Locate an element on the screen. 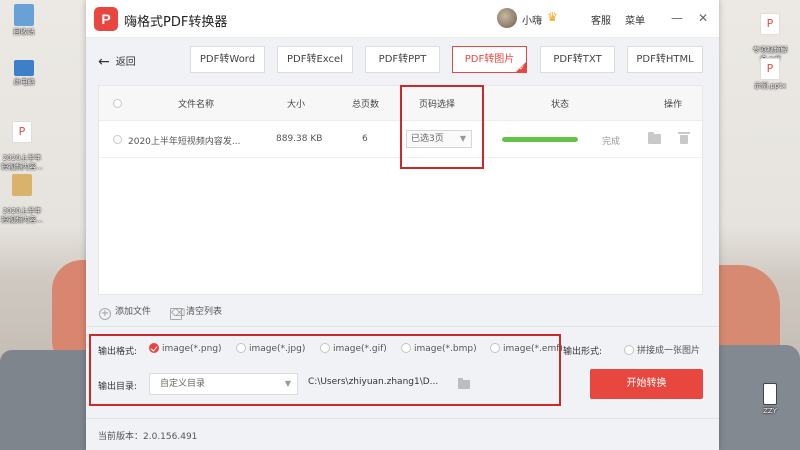  format-label: image(*.jpg) is located at coordinates (277, 349).